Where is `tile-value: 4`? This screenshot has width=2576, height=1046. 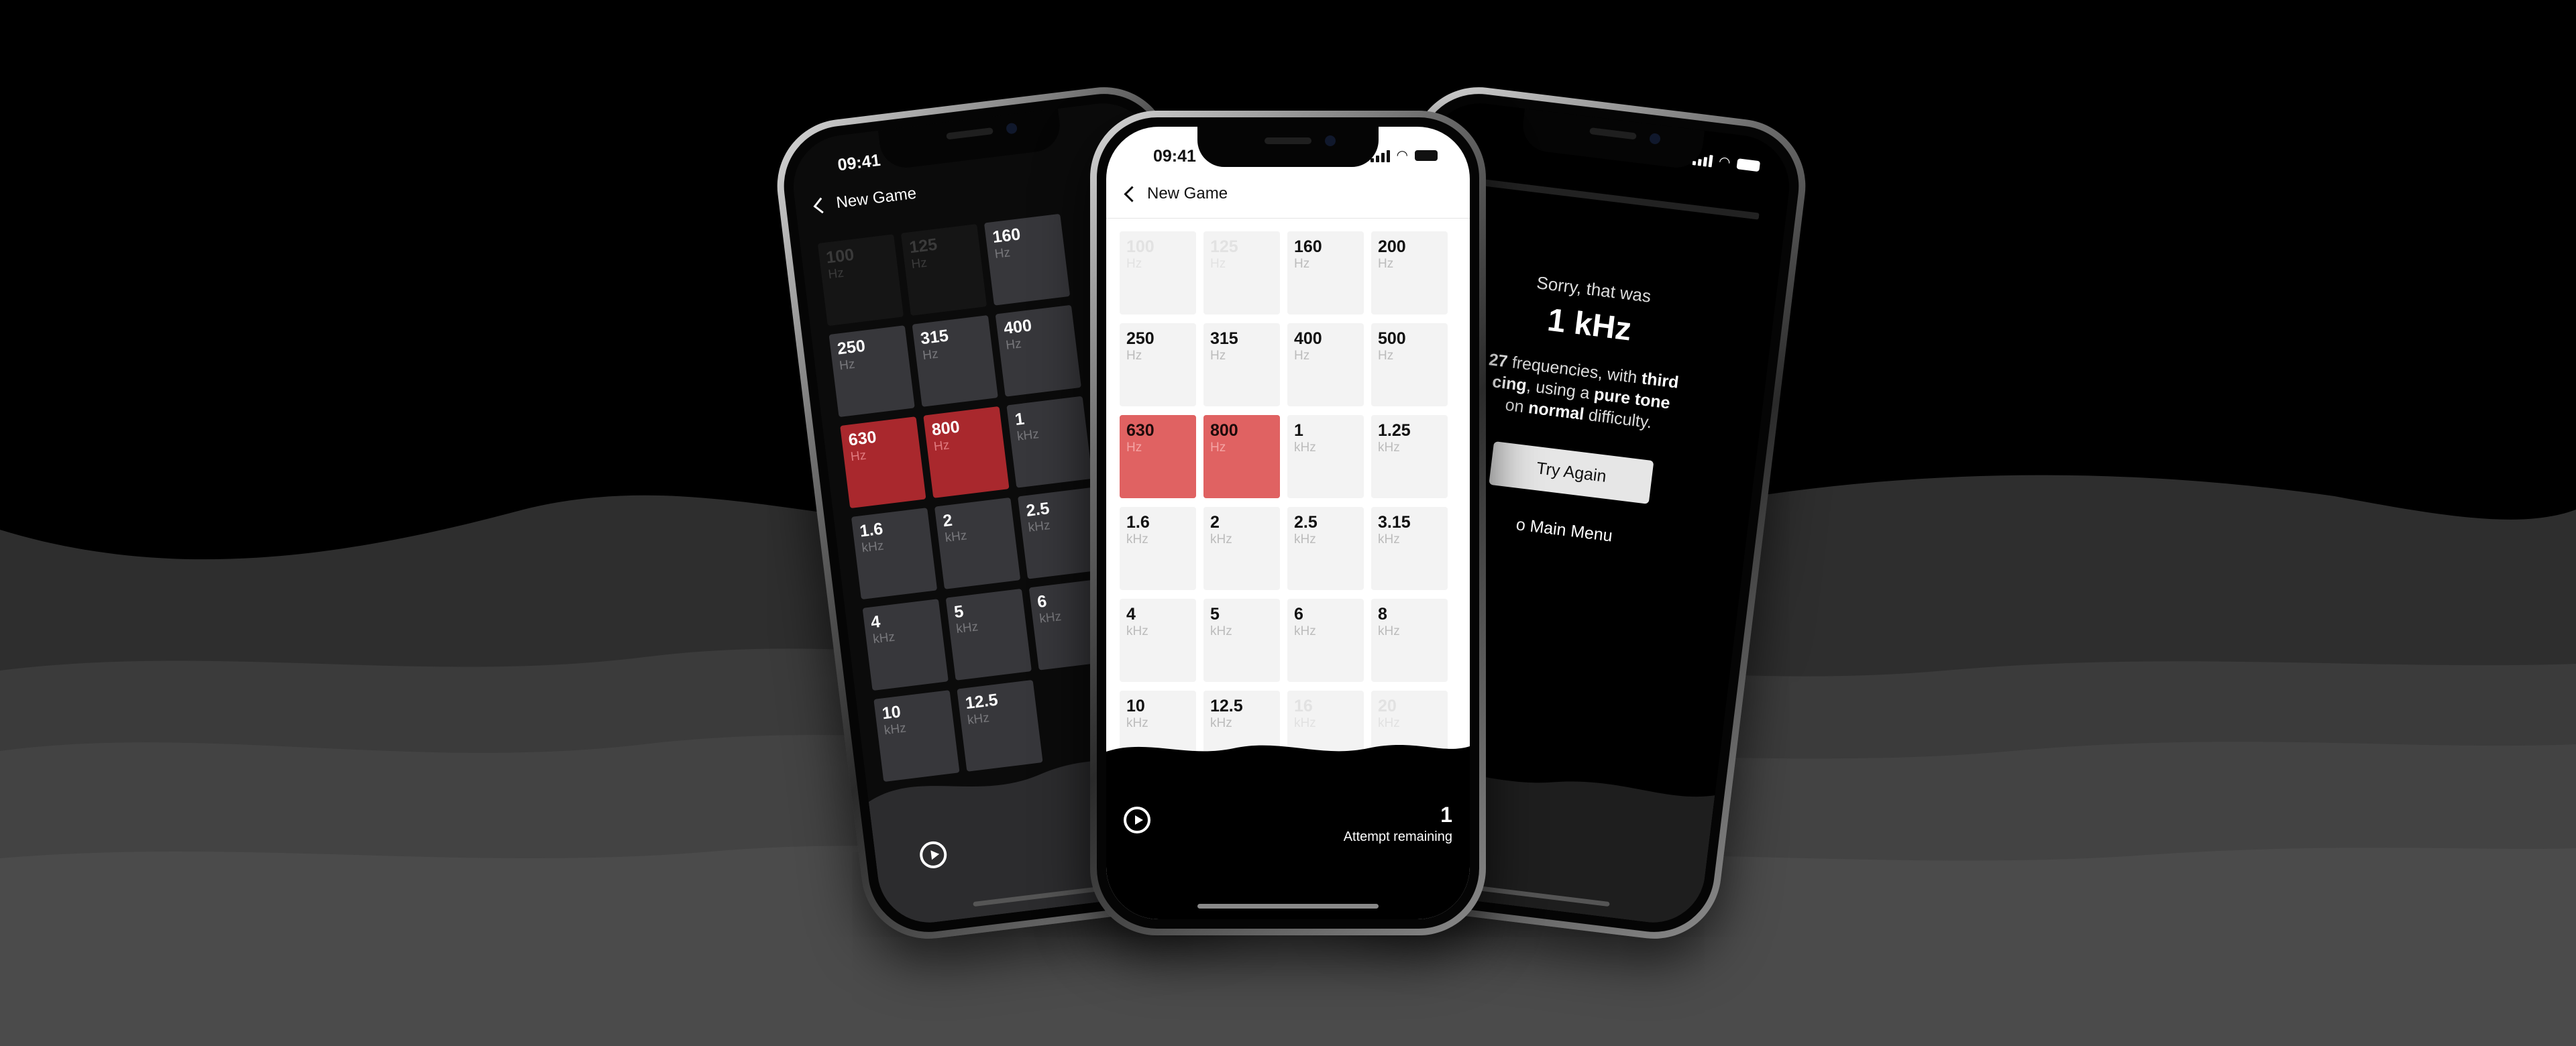
tile-value: 4 is located at coordinates (1131, 614).